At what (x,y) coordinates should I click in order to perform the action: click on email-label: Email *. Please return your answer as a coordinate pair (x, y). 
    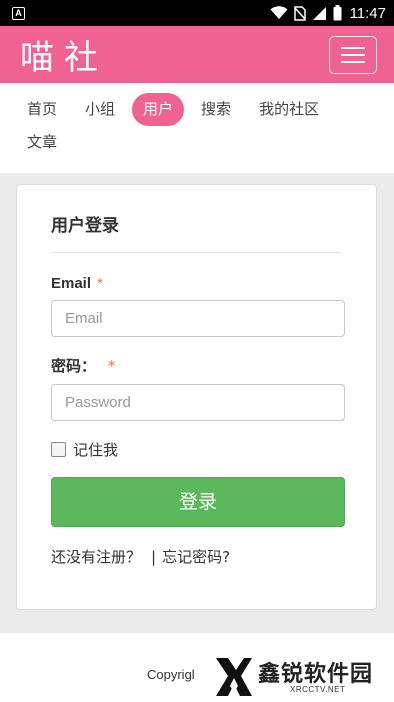
    Looking at the image, I should click on (196, 283).